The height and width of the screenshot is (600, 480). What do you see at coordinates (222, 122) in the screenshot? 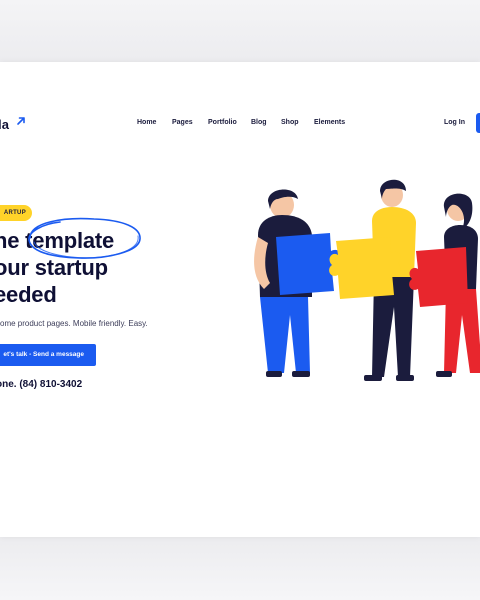
I see `nav-item-portfolio: Portfolio` at bounding box center [222, 122].